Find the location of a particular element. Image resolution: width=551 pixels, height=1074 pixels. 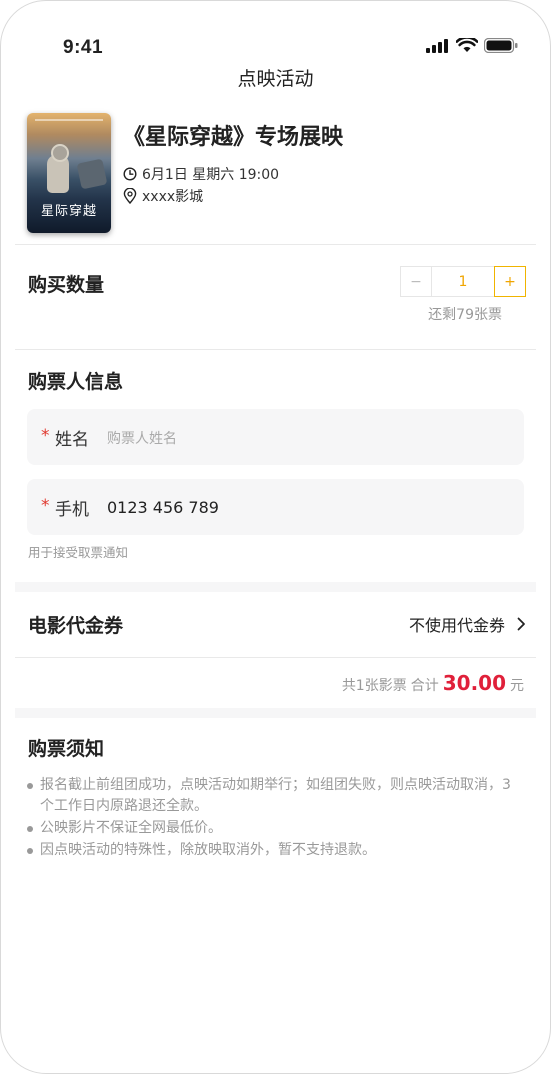

poster-spacecraft is located at coordinates (92, 174).